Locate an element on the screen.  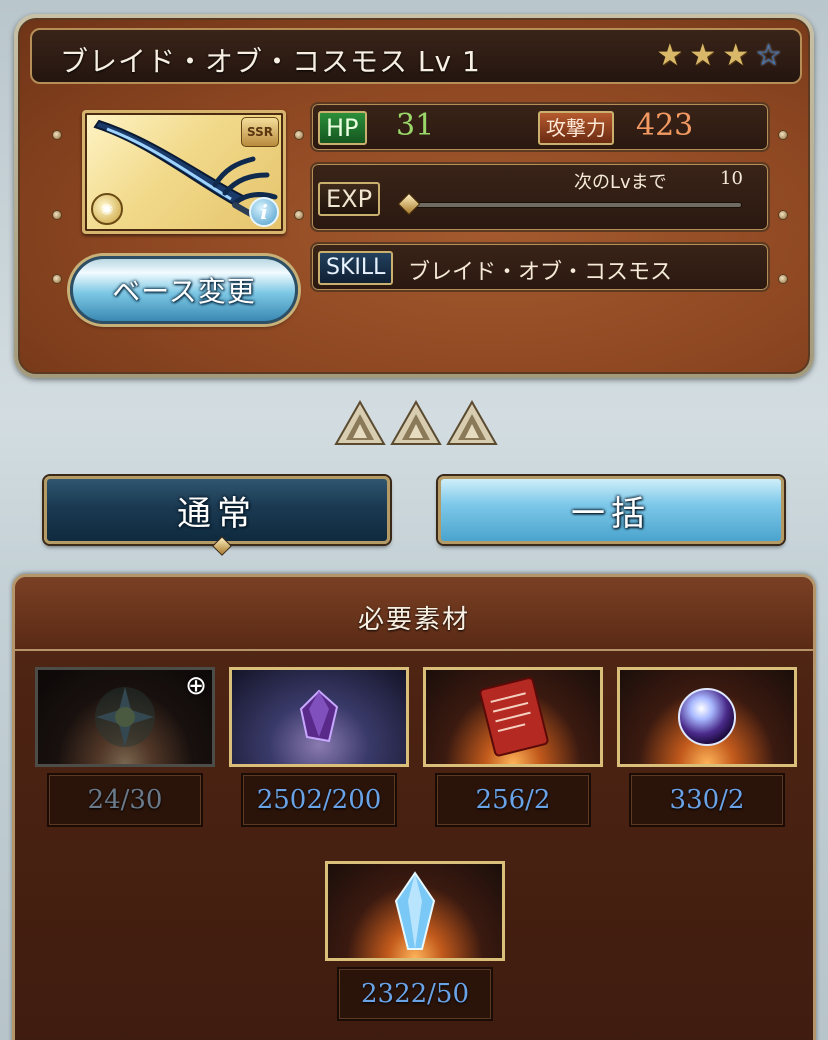
skill-label: SKILL is located at coordinates (356, 268).